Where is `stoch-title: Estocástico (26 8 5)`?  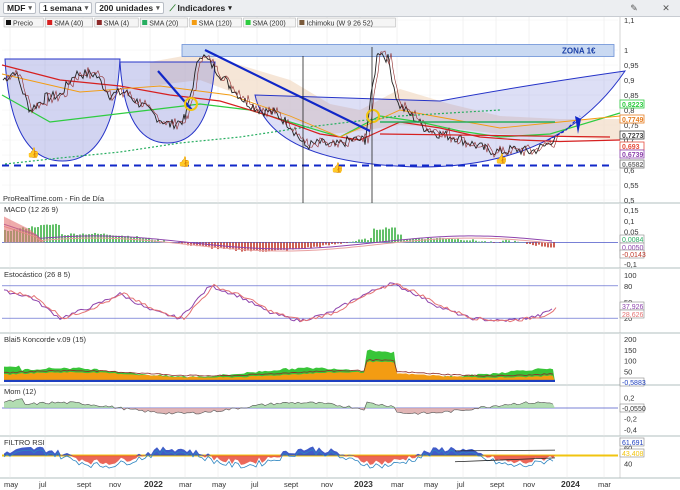 stoch-title: Estocástico (26 8 5) is located at coordinates (37, 274).